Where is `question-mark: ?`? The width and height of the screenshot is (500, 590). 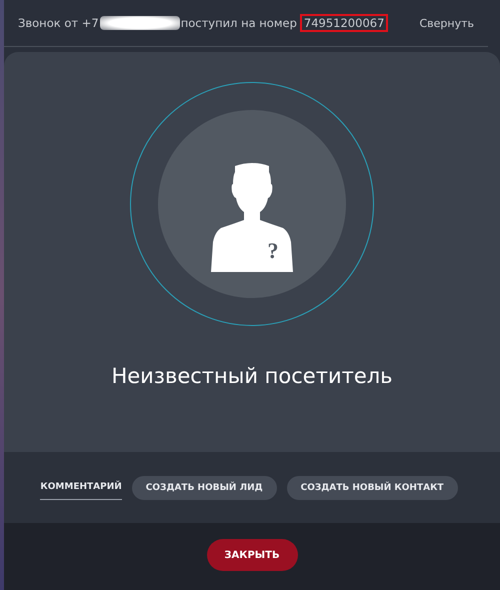
question-mark: ? is located at coordinates (273, 250).